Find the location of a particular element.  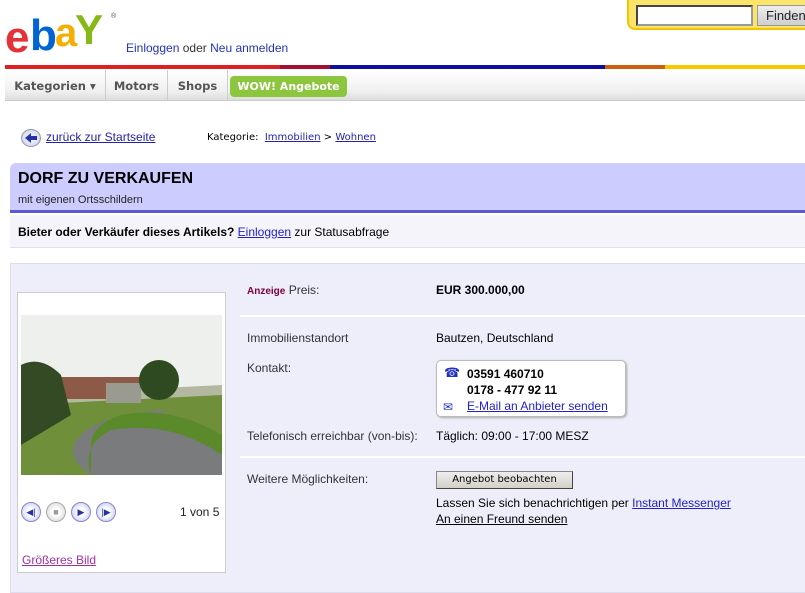

stop-slideshow-button: ■ is located at coordinates (56, 512).